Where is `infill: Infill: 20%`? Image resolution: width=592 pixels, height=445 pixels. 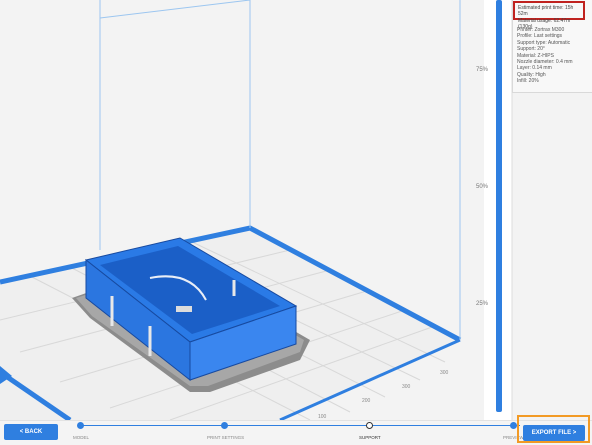
infill: Infill: 20% is located at coordinates (528, 81).